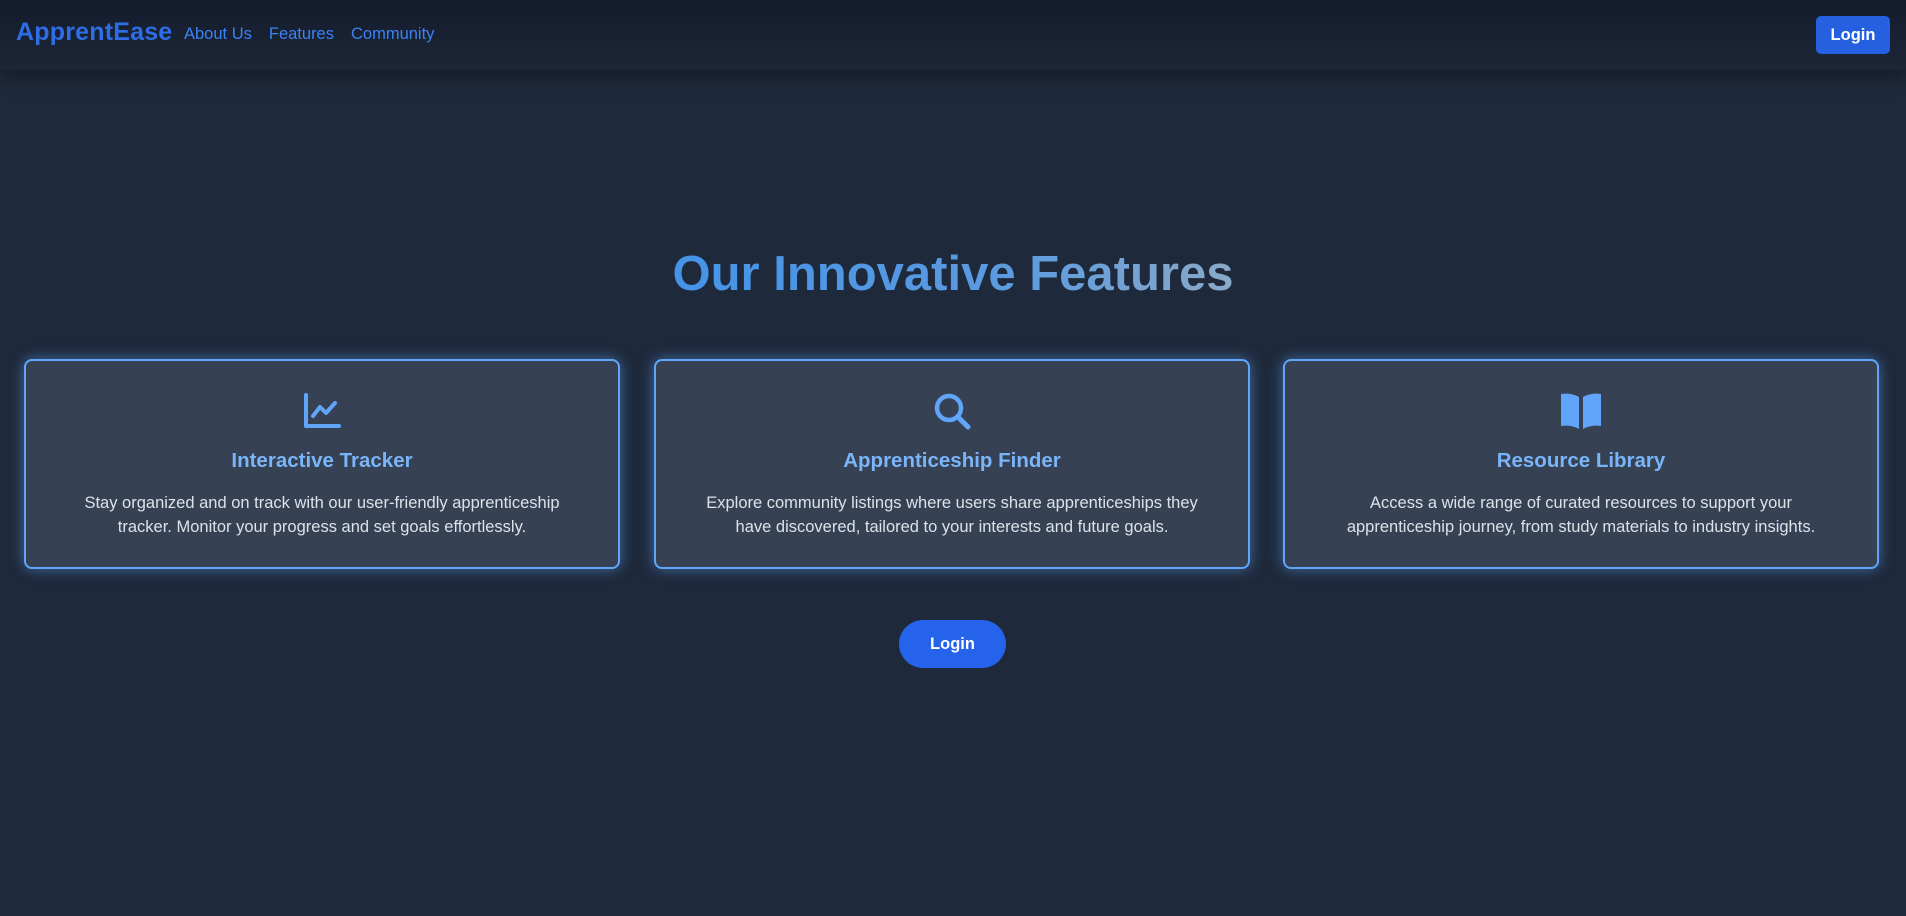 Image resolution: width=1906 pixels, height=916 pixels. I want to click on brand-logo: ApprentEase, so click(94, 32).